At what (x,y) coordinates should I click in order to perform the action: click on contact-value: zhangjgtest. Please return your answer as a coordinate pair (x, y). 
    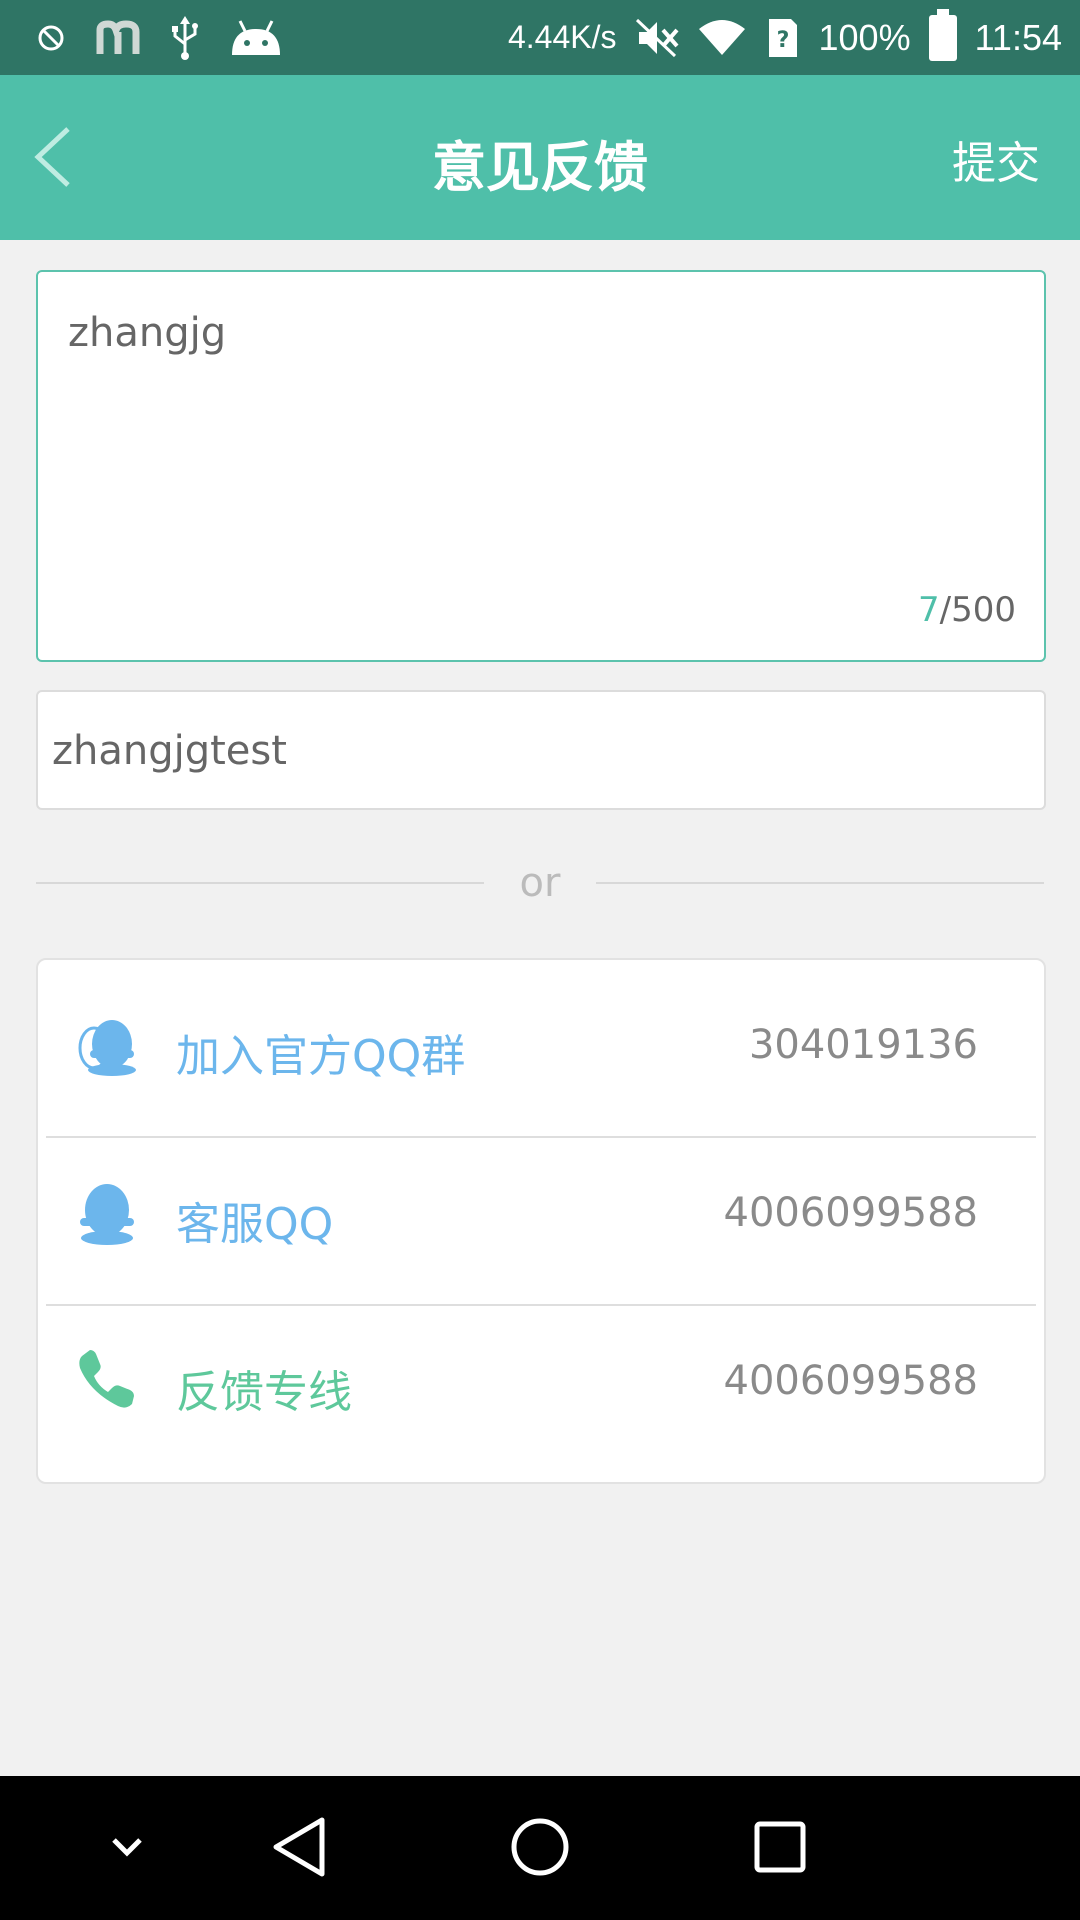
    Looking at the image, I should click on (169, 751).